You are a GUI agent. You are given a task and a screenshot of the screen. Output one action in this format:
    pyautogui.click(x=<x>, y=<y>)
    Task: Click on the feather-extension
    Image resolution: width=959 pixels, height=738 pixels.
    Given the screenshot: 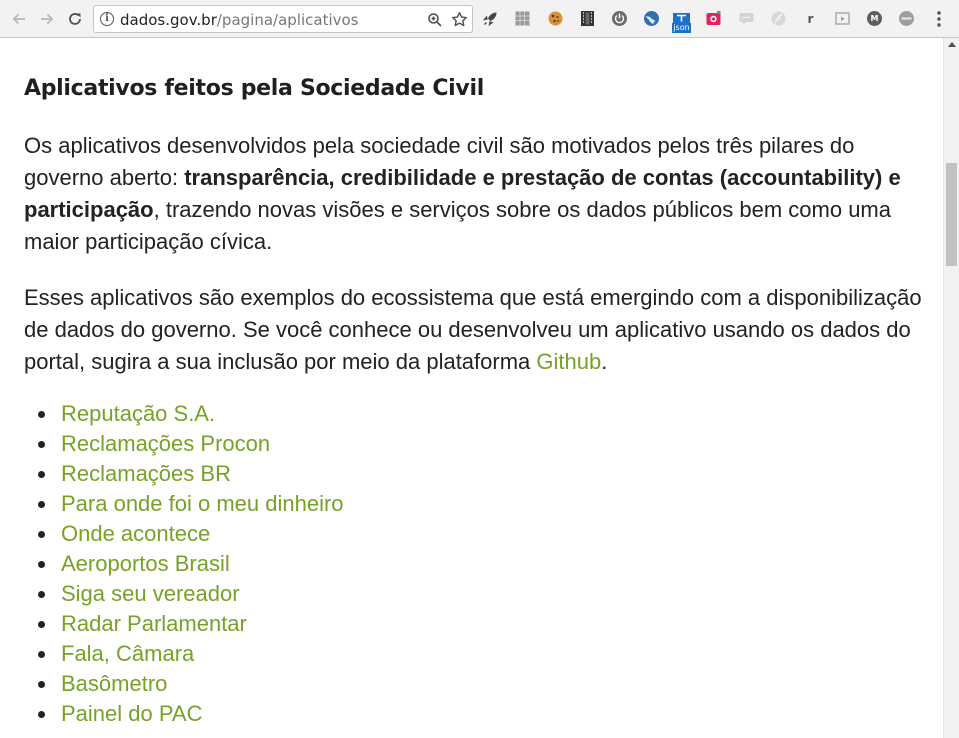 What is the action you would take?
    pyautogui.click(x=778, y=18)
    